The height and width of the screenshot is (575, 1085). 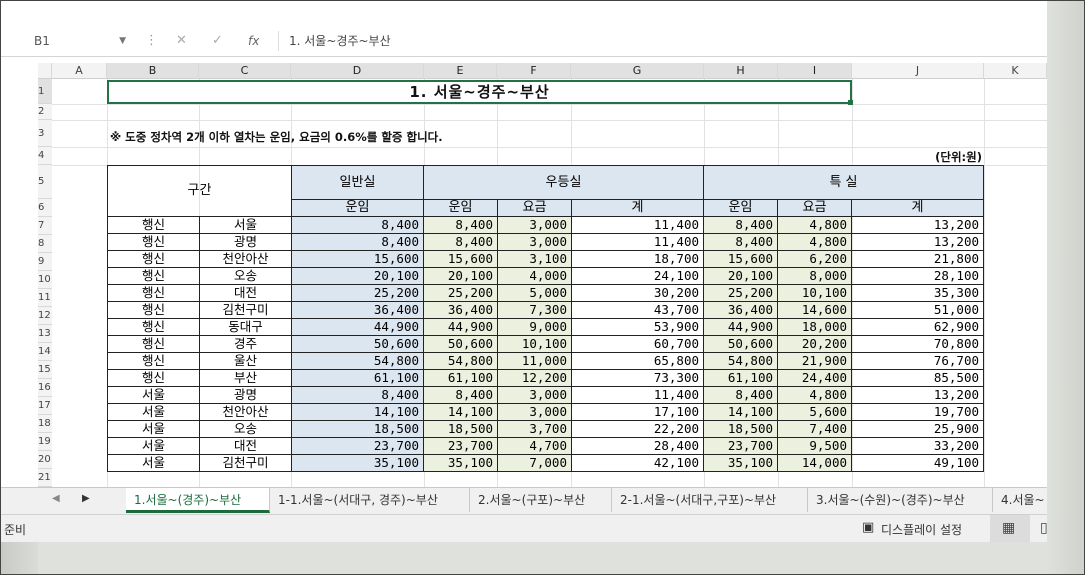 I want to click on chevron-down-icon: ▼, so click(x=122, y=41).